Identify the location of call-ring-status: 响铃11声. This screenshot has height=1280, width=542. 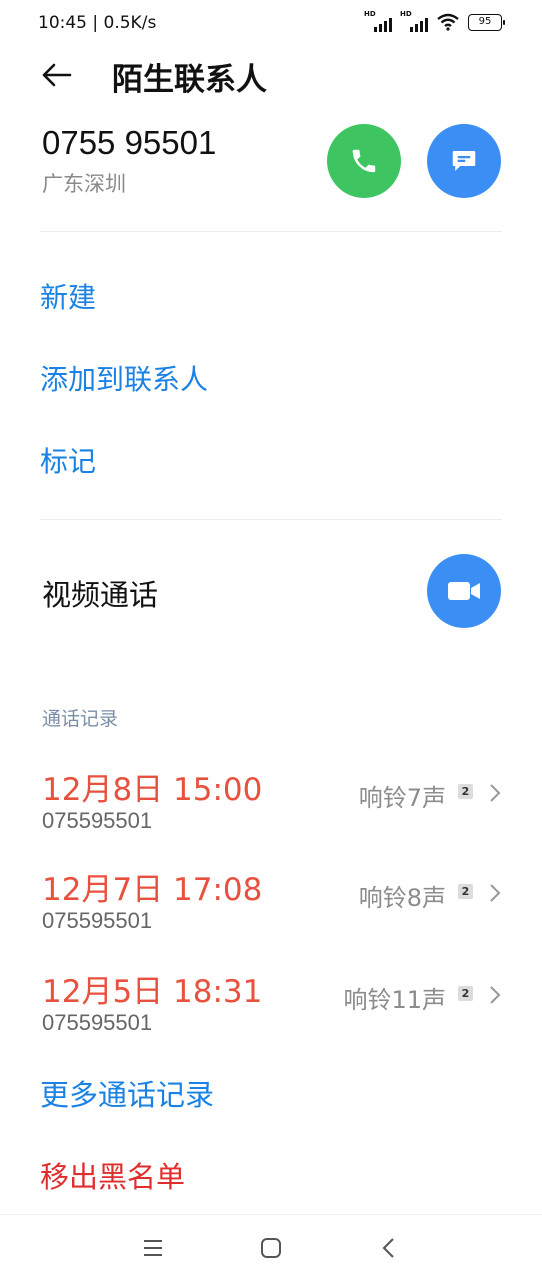
(394, 1000).